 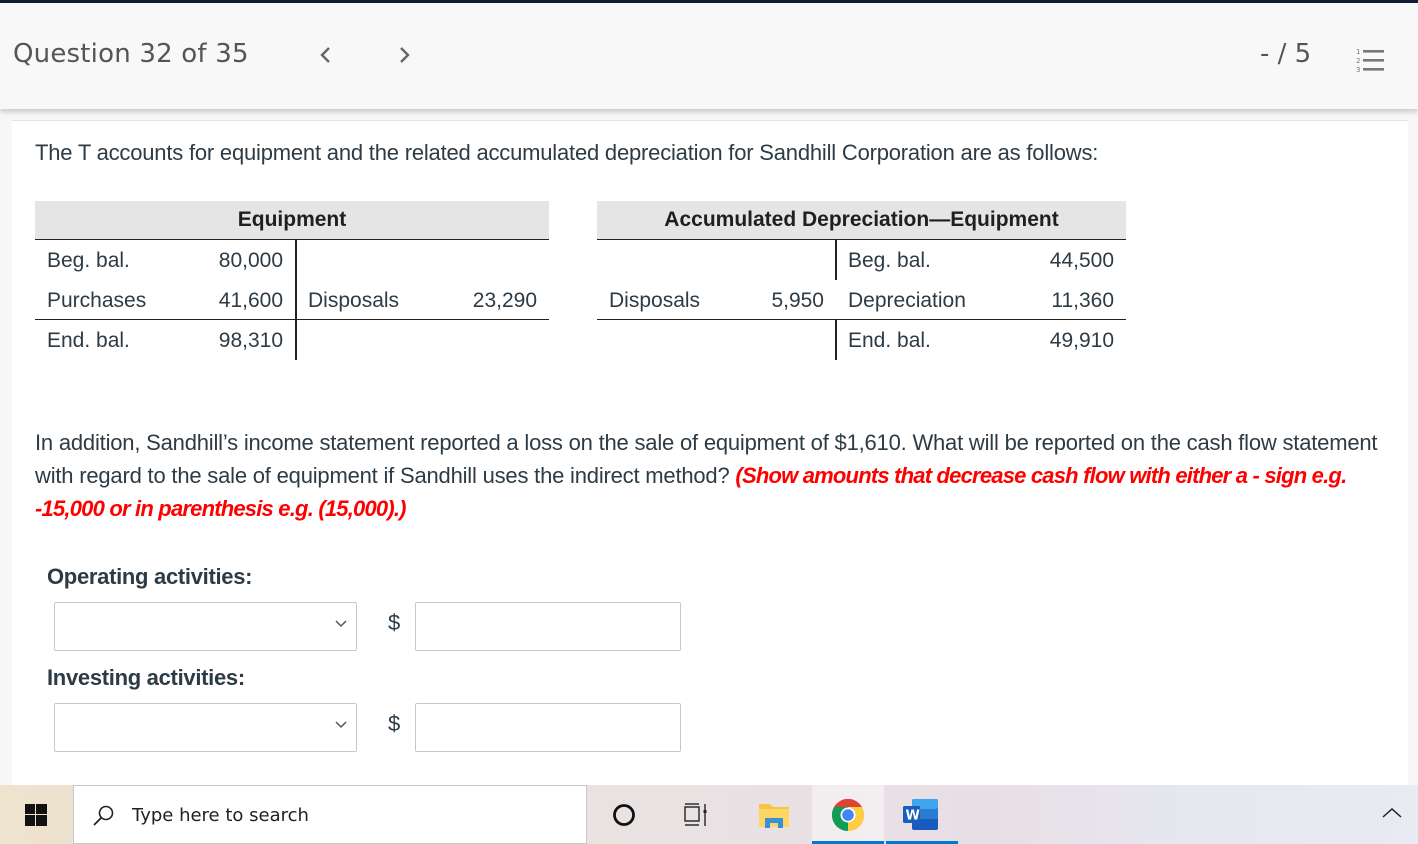 What do you see at coordinates (504, 300) in the screenshot?
I see `credit-value: 23,290` at bounding box center [504, 300].